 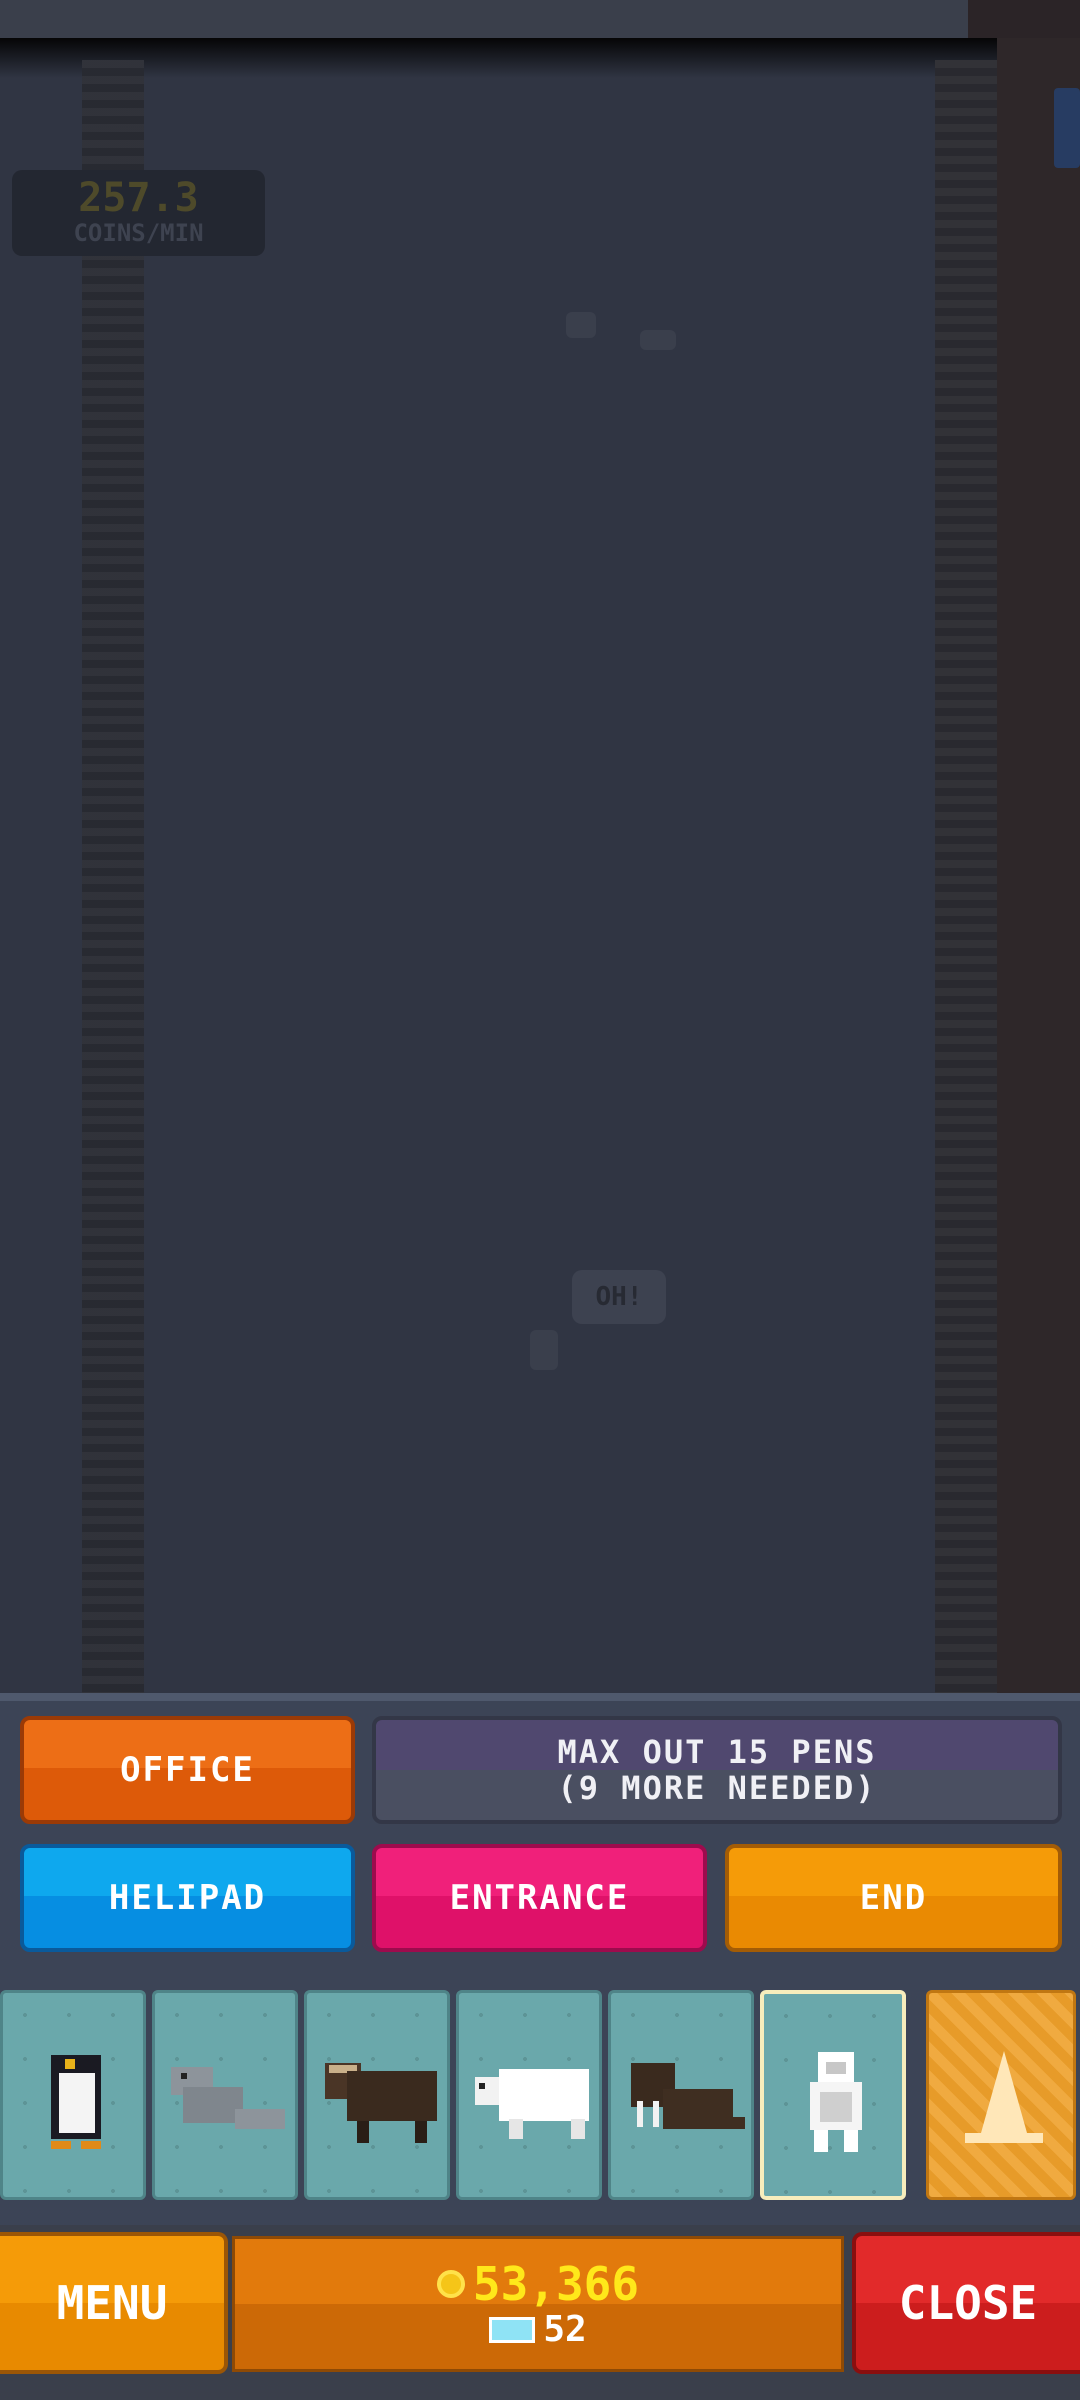 What do you see at coordinates (450, 2284) in the screenshot?
I see `coin-icon` at bounding box center [450, 2284].